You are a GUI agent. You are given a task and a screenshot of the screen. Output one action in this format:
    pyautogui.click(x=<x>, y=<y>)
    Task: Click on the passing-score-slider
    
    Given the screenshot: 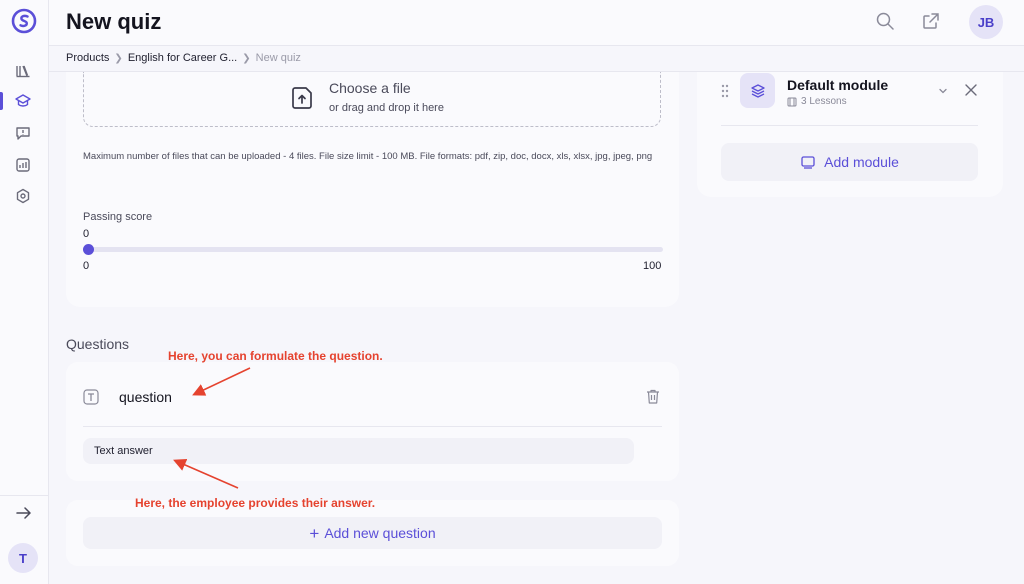 What is the action you would take?
    pyautogui.click(x=374, y=249)
    